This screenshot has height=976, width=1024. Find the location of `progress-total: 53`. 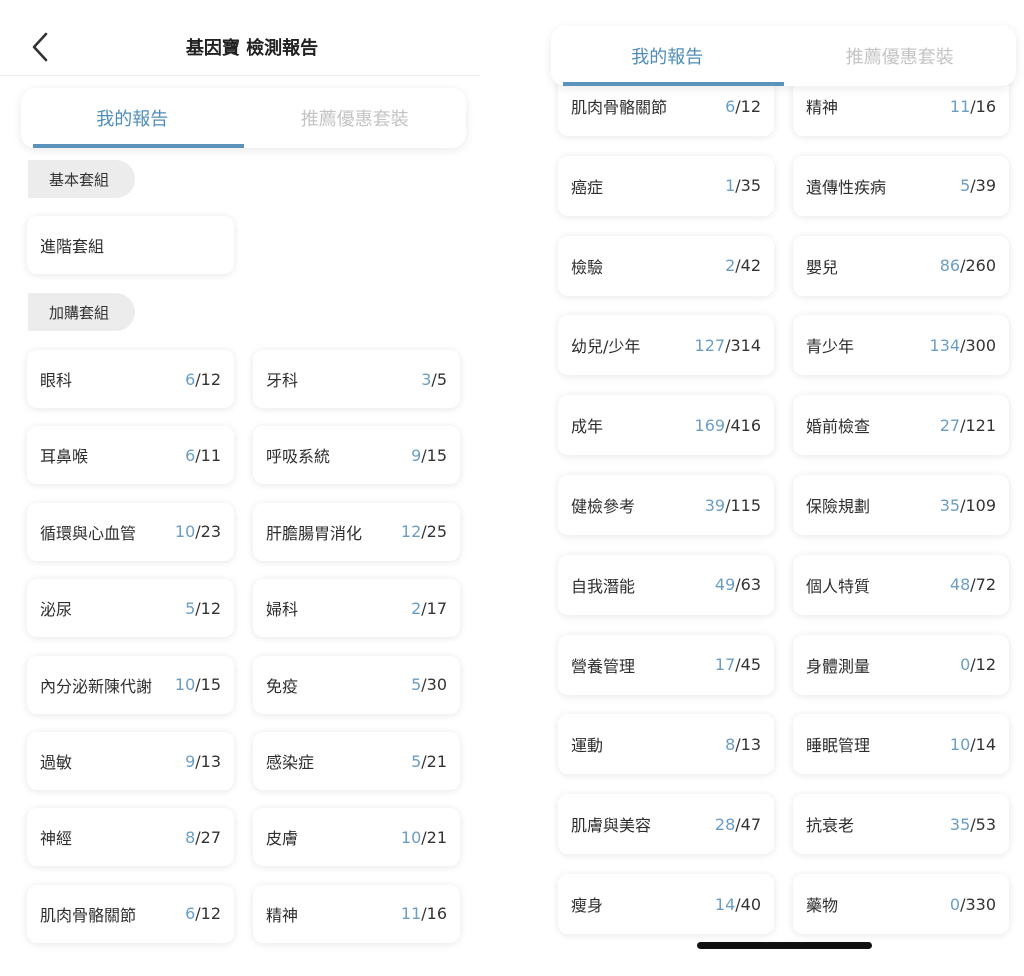

progress-total: 53 is located at coordinates (985, 824).